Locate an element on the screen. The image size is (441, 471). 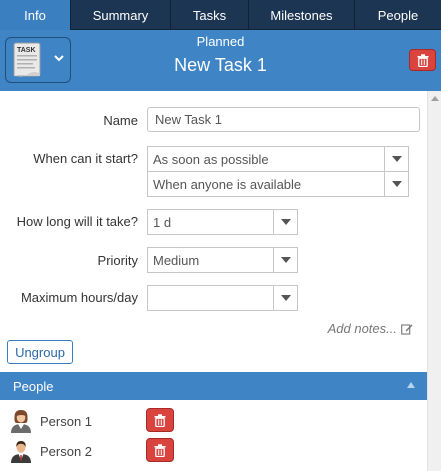
name-field: New Task 1 is located at coordinates (283, 119).